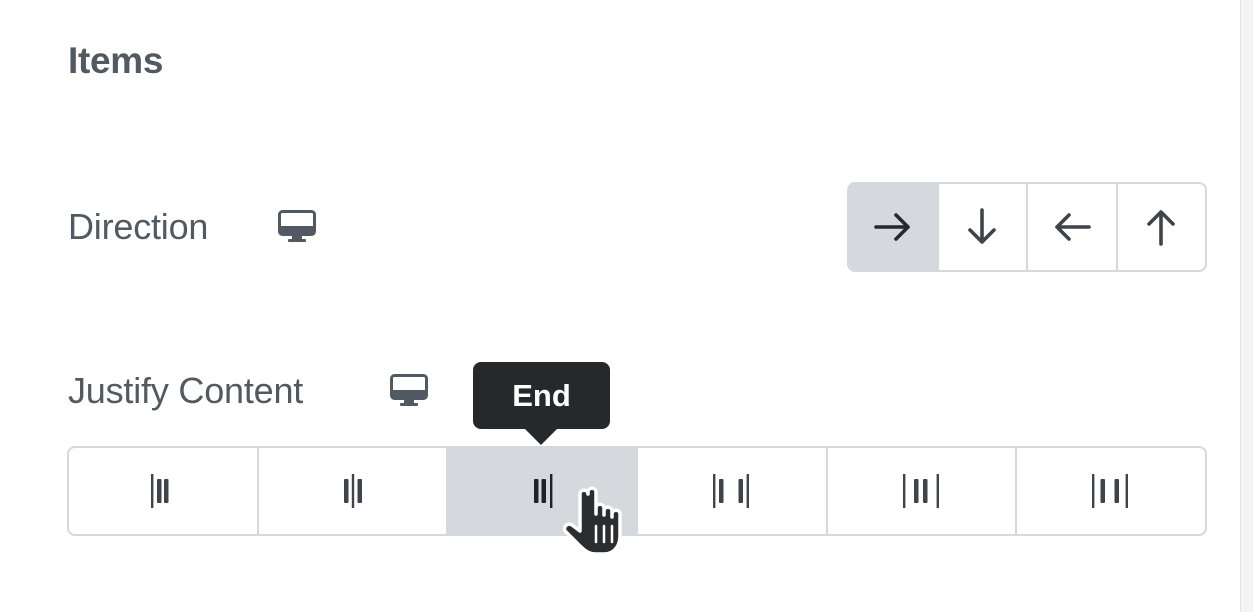 The width and height of the screenshot is (1253, 612). I want to click on direction-row-button, so click(894, 227).